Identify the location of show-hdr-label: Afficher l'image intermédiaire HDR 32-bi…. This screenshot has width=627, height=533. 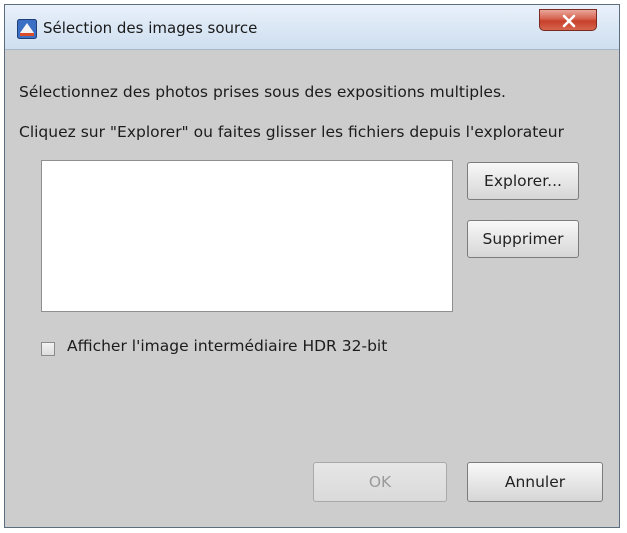
(227, 346).